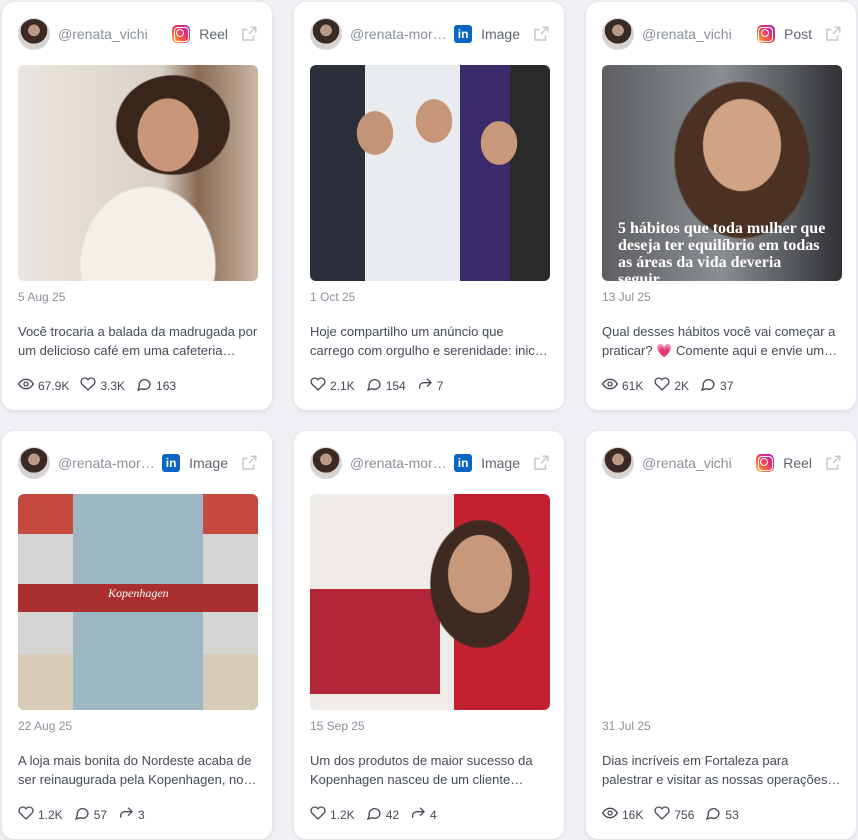 This screenshot has width=858, height=840. What do you see at coordinates (732, 814) in the screenshot?
I see `comments-count: 53` at bounding box center [732, 814].